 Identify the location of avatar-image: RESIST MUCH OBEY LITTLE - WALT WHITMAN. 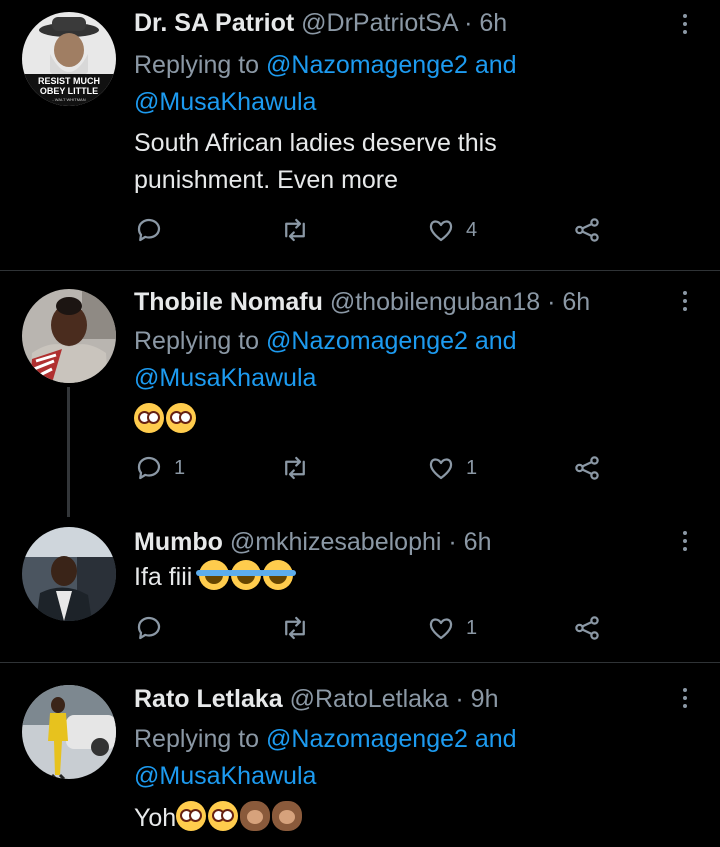
(69, 59).